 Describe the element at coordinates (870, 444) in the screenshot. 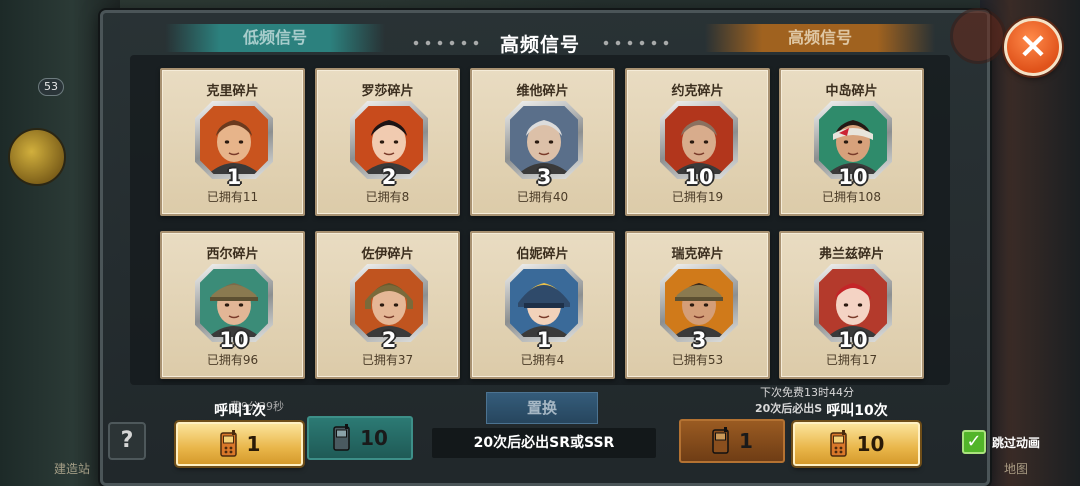

I see `call-ten-cost: 10` at that location.